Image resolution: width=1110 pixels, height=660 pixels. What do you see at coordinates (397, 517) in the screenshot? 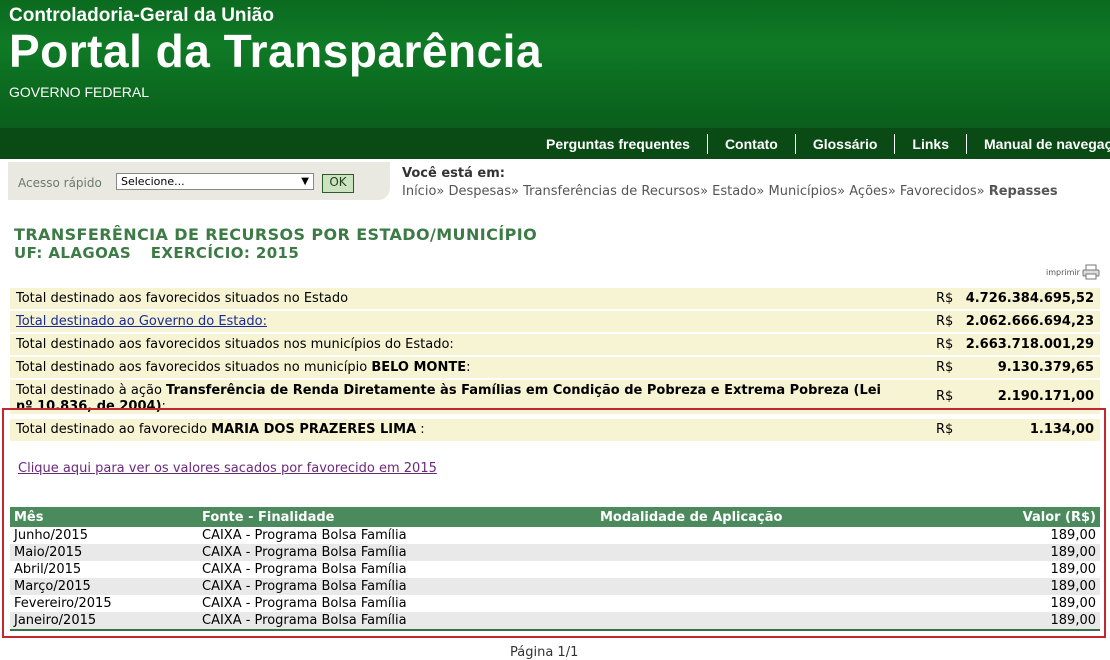
I see `col-fonte: Fonte - Finalidade` at bounding box center [397, 517].